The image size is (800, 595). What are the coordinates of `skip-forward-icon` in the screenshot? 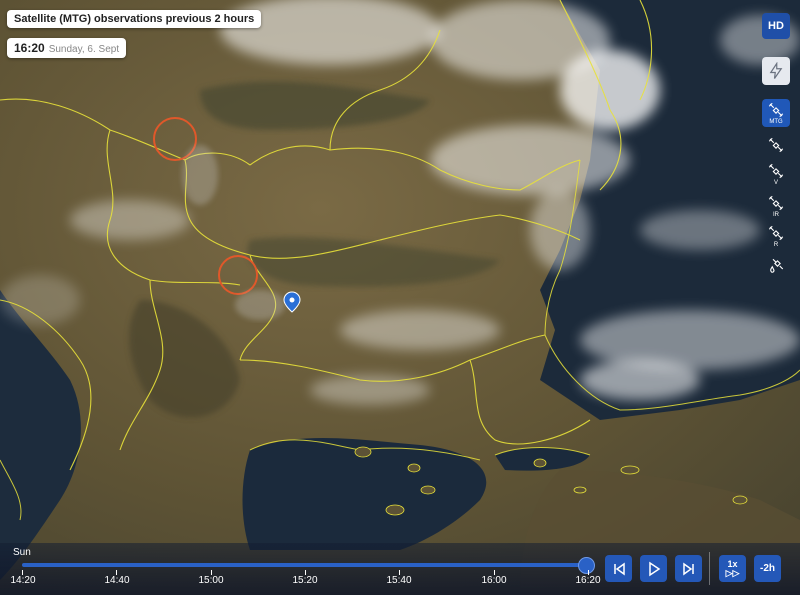 It's located at (688, 568).